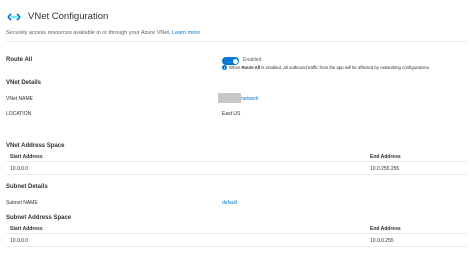 The height and width of the screenshot is (253, 474). Describe the element at coordinates (19, 241) in the screenshot. I see `subnet-start-address: 10.0.0.0` at that location.